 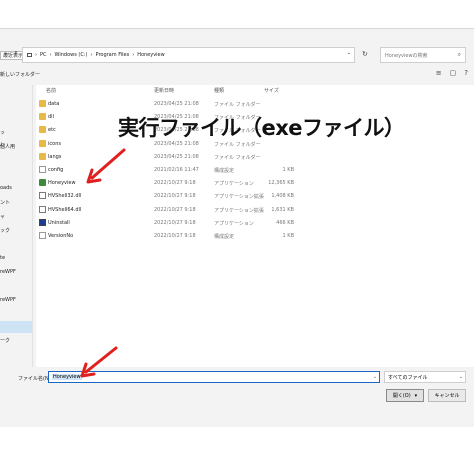 What do you see at coordinates (99, 362) in the screenshot?
I see `red-arrow-to-filename` at bounding box center [99, 362].